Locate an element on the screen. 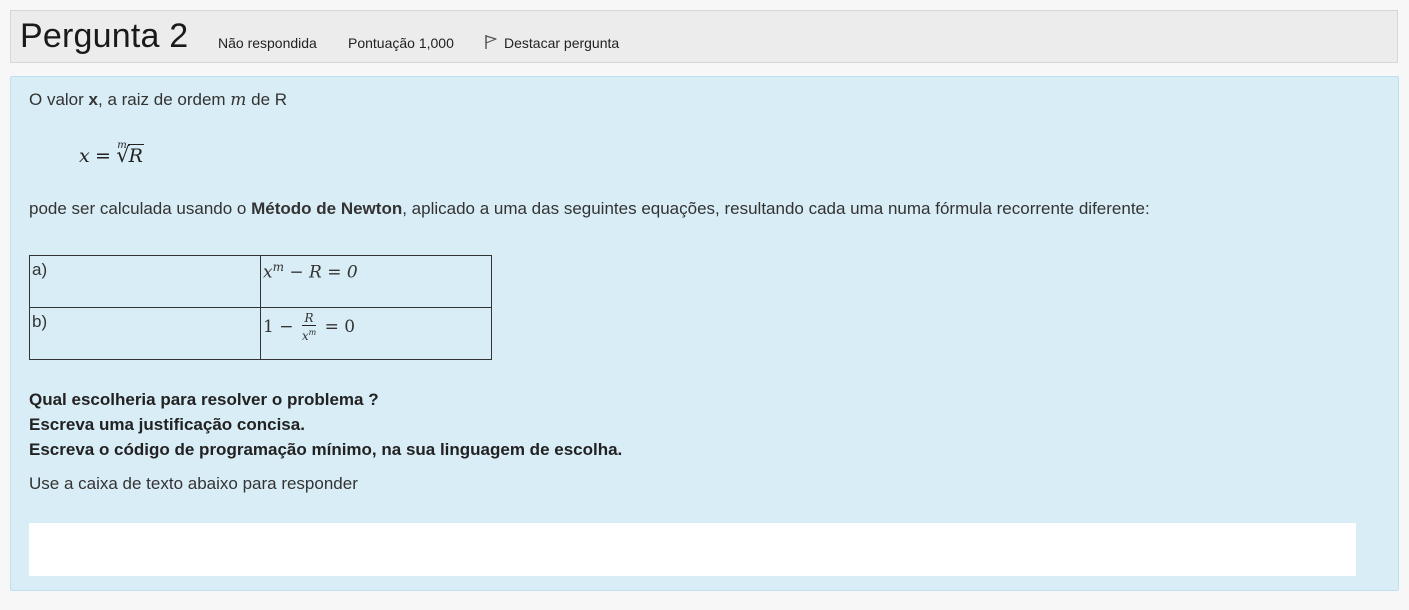  flag-question-label: Destacar pergunta is located at coordinates (562, 43).